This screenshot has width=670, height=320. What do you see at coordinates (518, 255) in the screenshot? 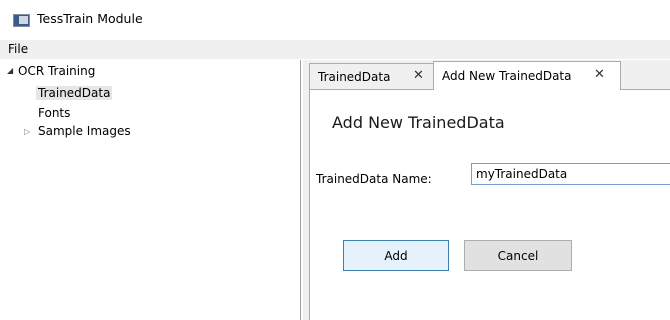
I see `cancel-button: Cancel` at bounding box center [518, 255].